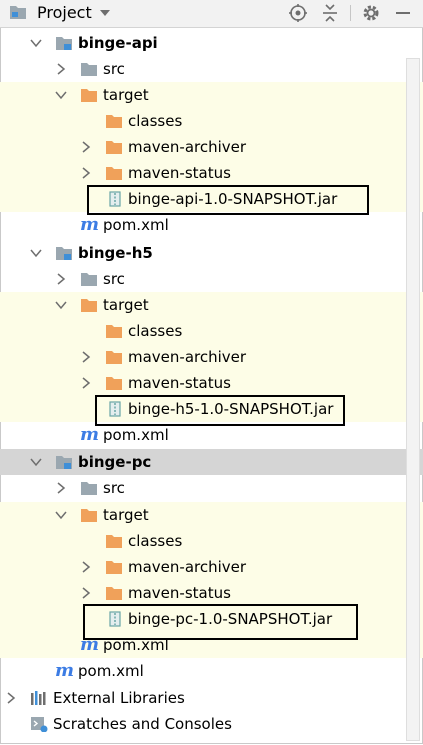 The height and width of the screenshot is (745, 423). What do you see at coordinates (118, 43) in the screenshot?
I see `module-name: binge-api` at bounding box center [118, 43].